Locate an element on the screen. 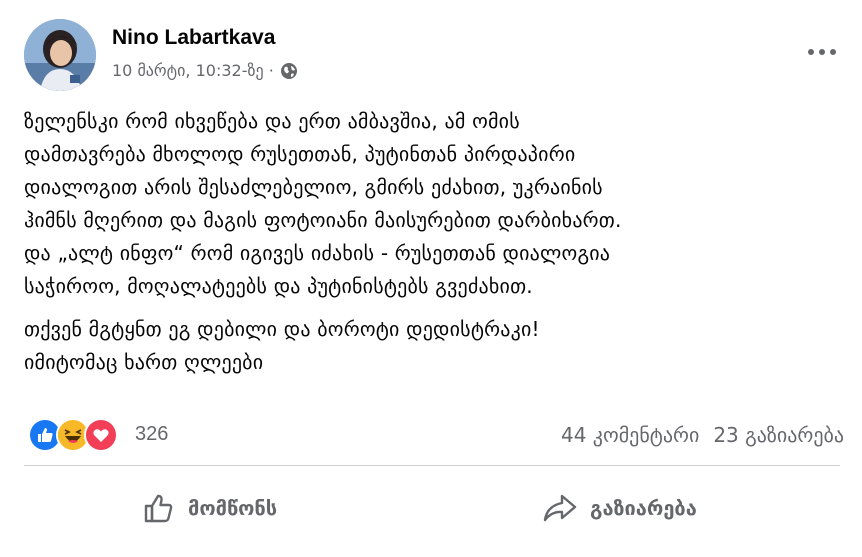 Image resolution: width=862 pixels, height=557 pixels. post-meta: 10 მარტი, 10:32-ზე · is located at coordinates (205, 70).